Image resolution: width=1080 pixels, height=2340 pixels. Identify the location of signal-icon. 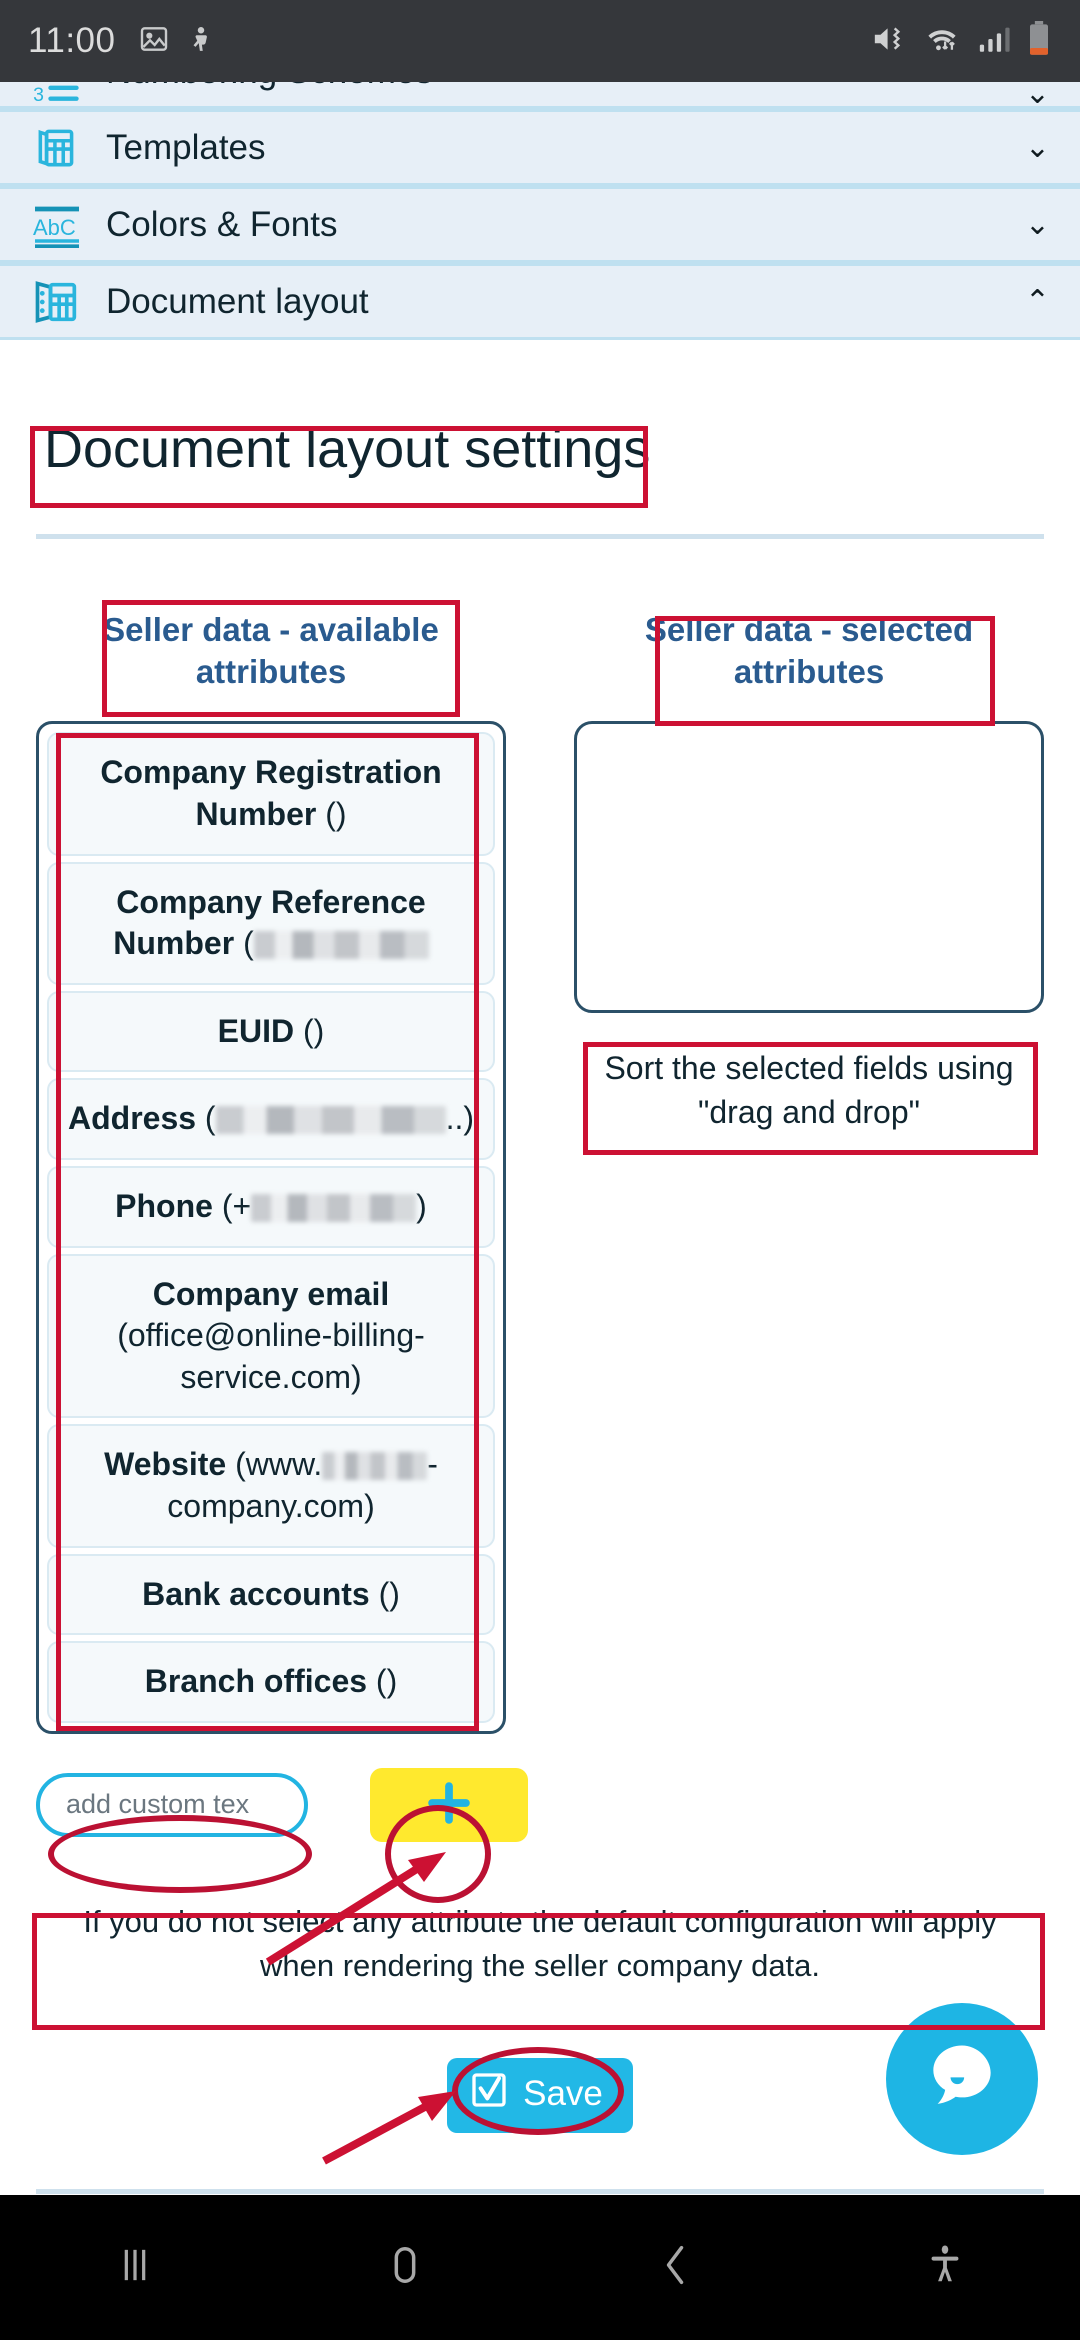
(994, 41).